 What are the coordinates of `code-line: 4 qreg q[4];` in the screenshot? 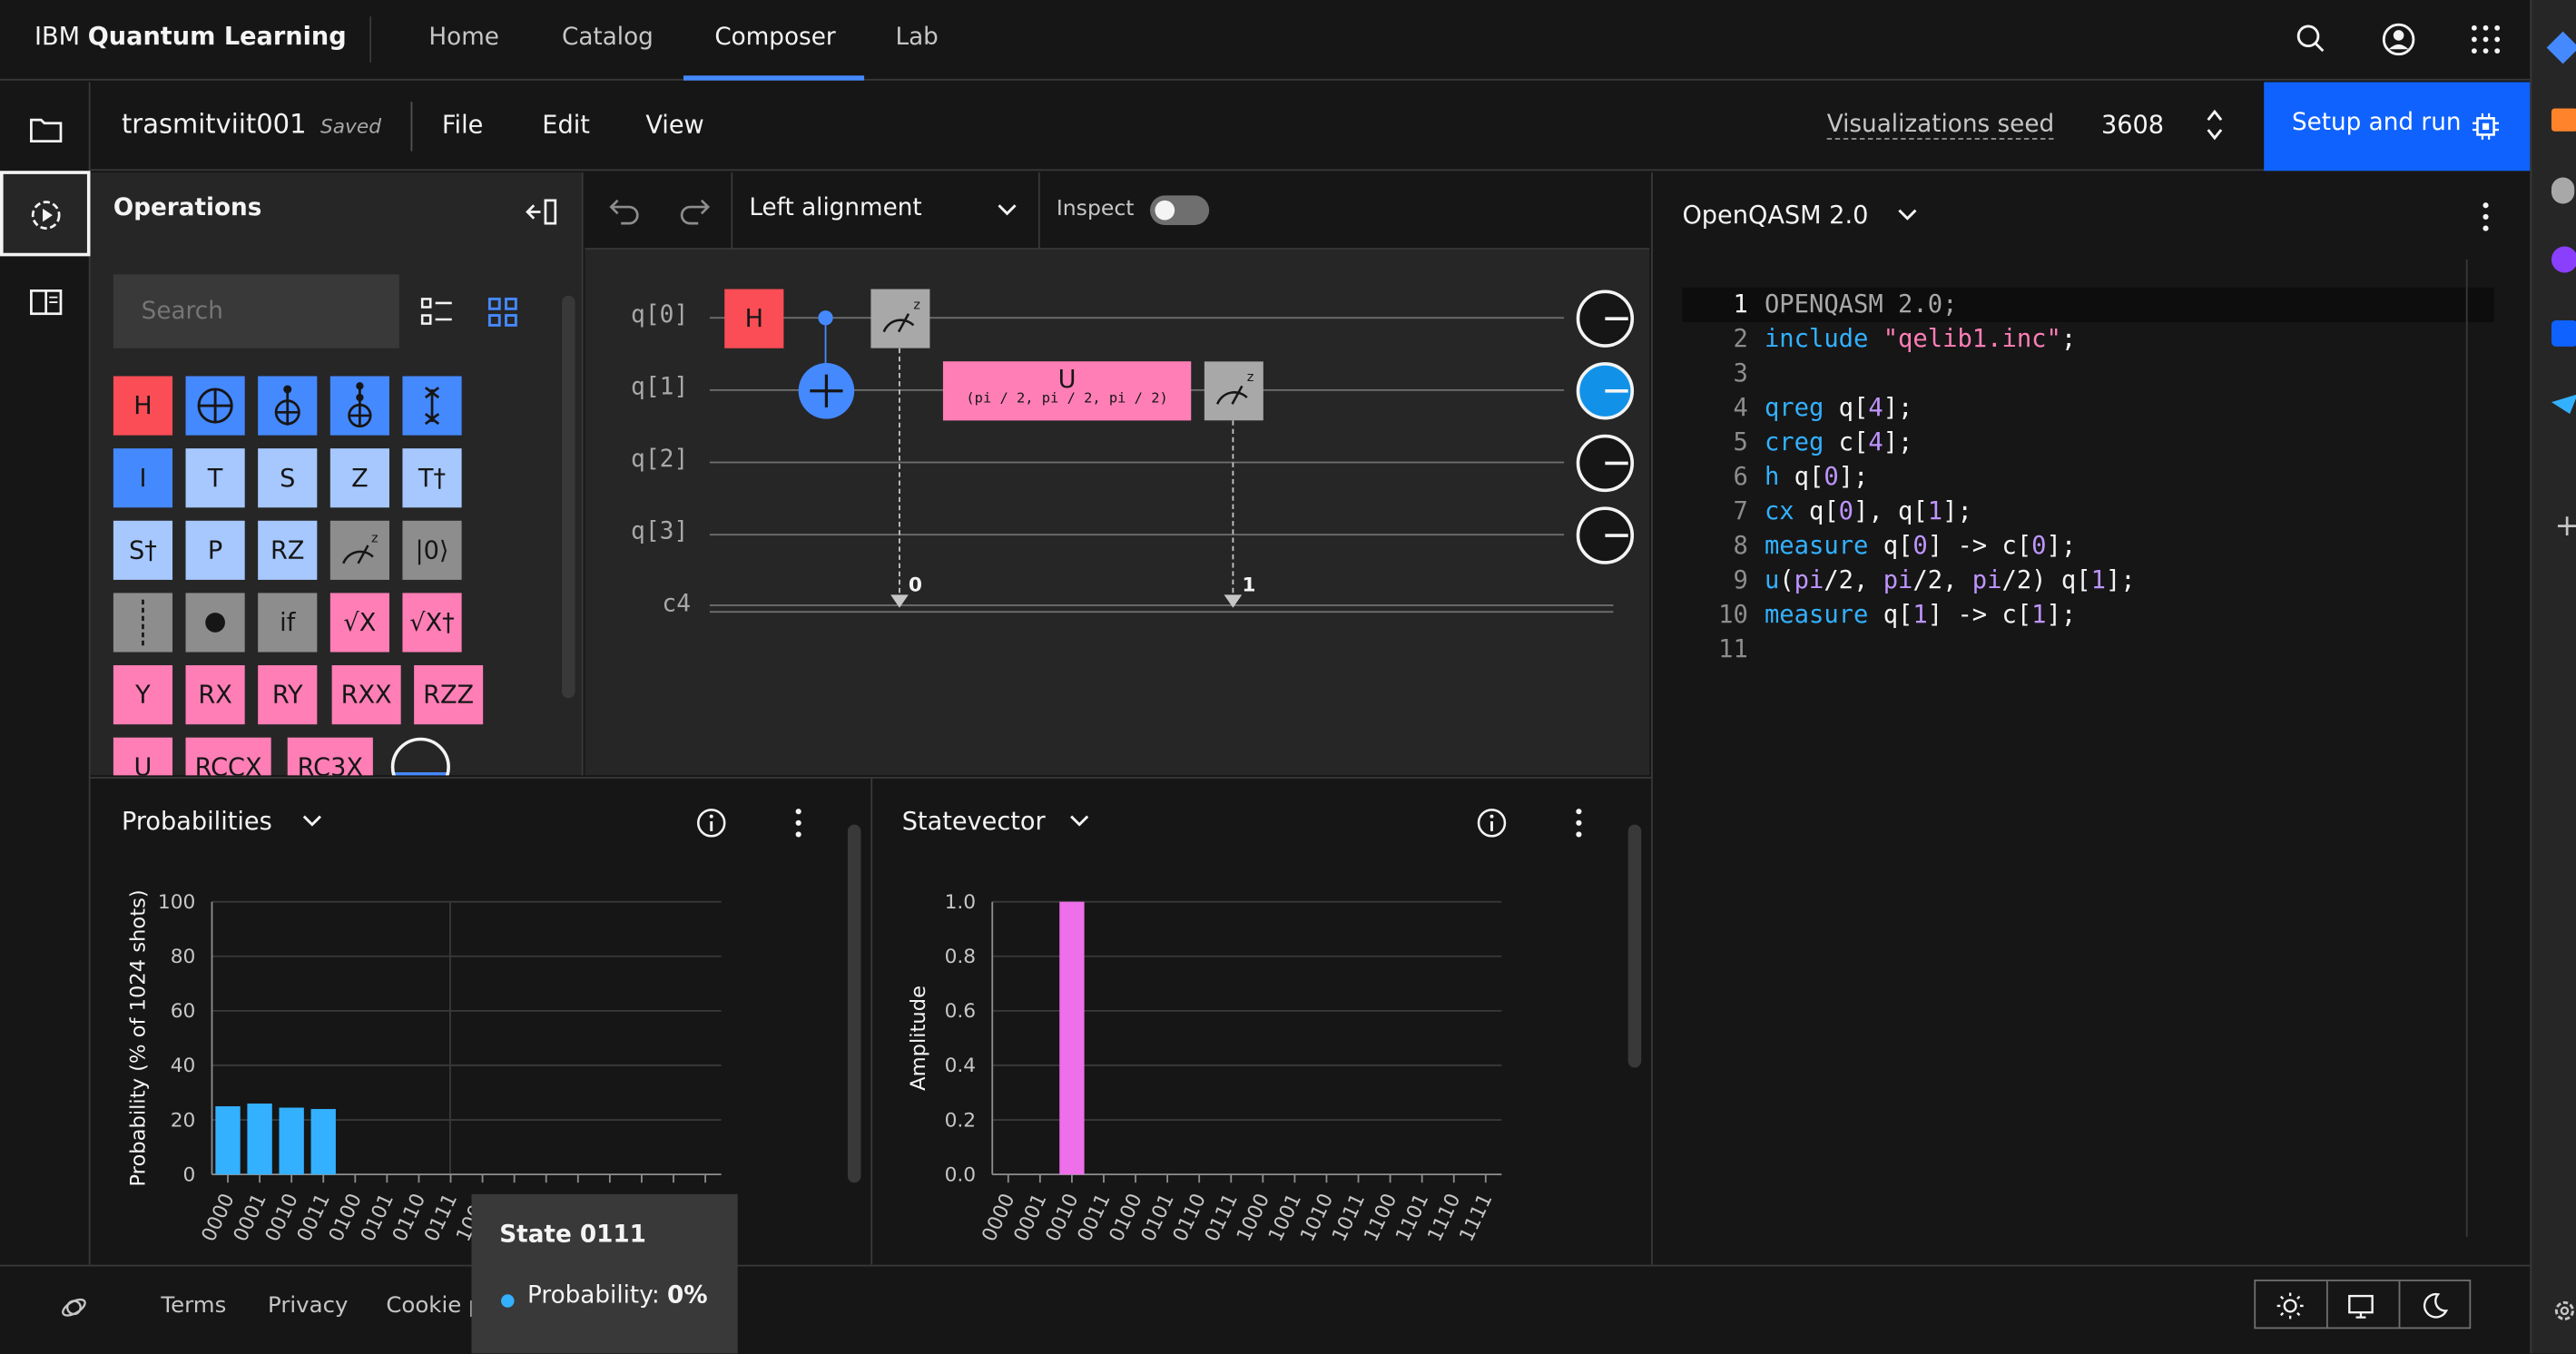 It's located at (2087, 409).